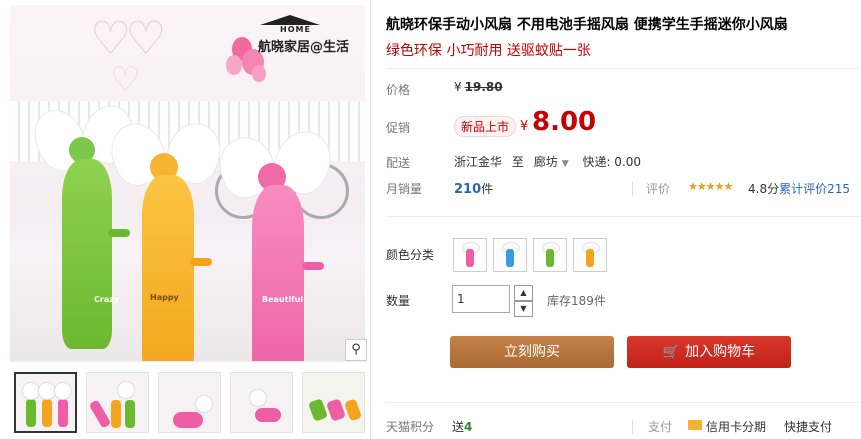 The width and height of the screenshot is (861, 439). Describe the element at coordinates (550, 255) in the screenshot. I see `color-swatch-green` at that location.